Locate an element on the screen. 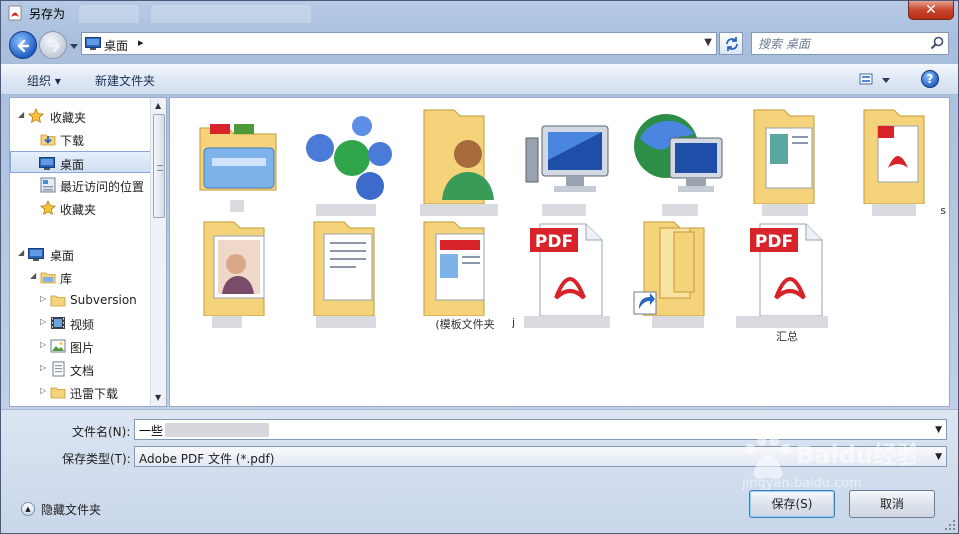 This screenshot has height=534, width=959. sidebar-scrollbar: ▲ ▼ is located at coordinates (158, 252).